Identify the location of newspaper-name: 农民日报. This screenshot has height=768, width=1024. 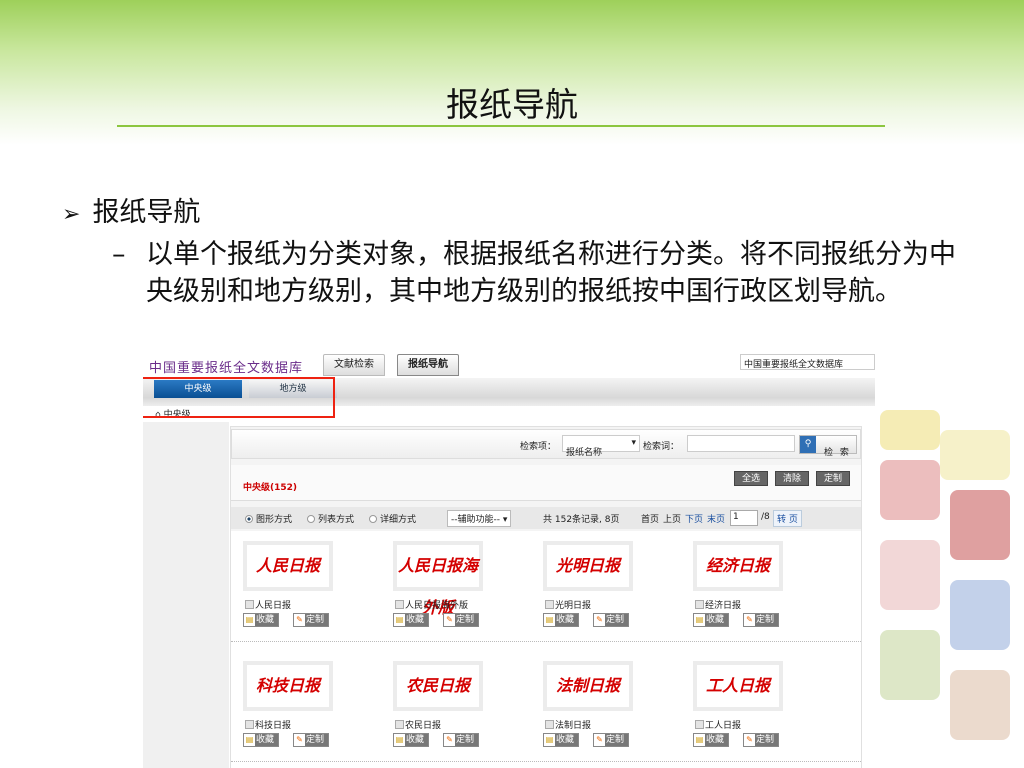
(418, 724).